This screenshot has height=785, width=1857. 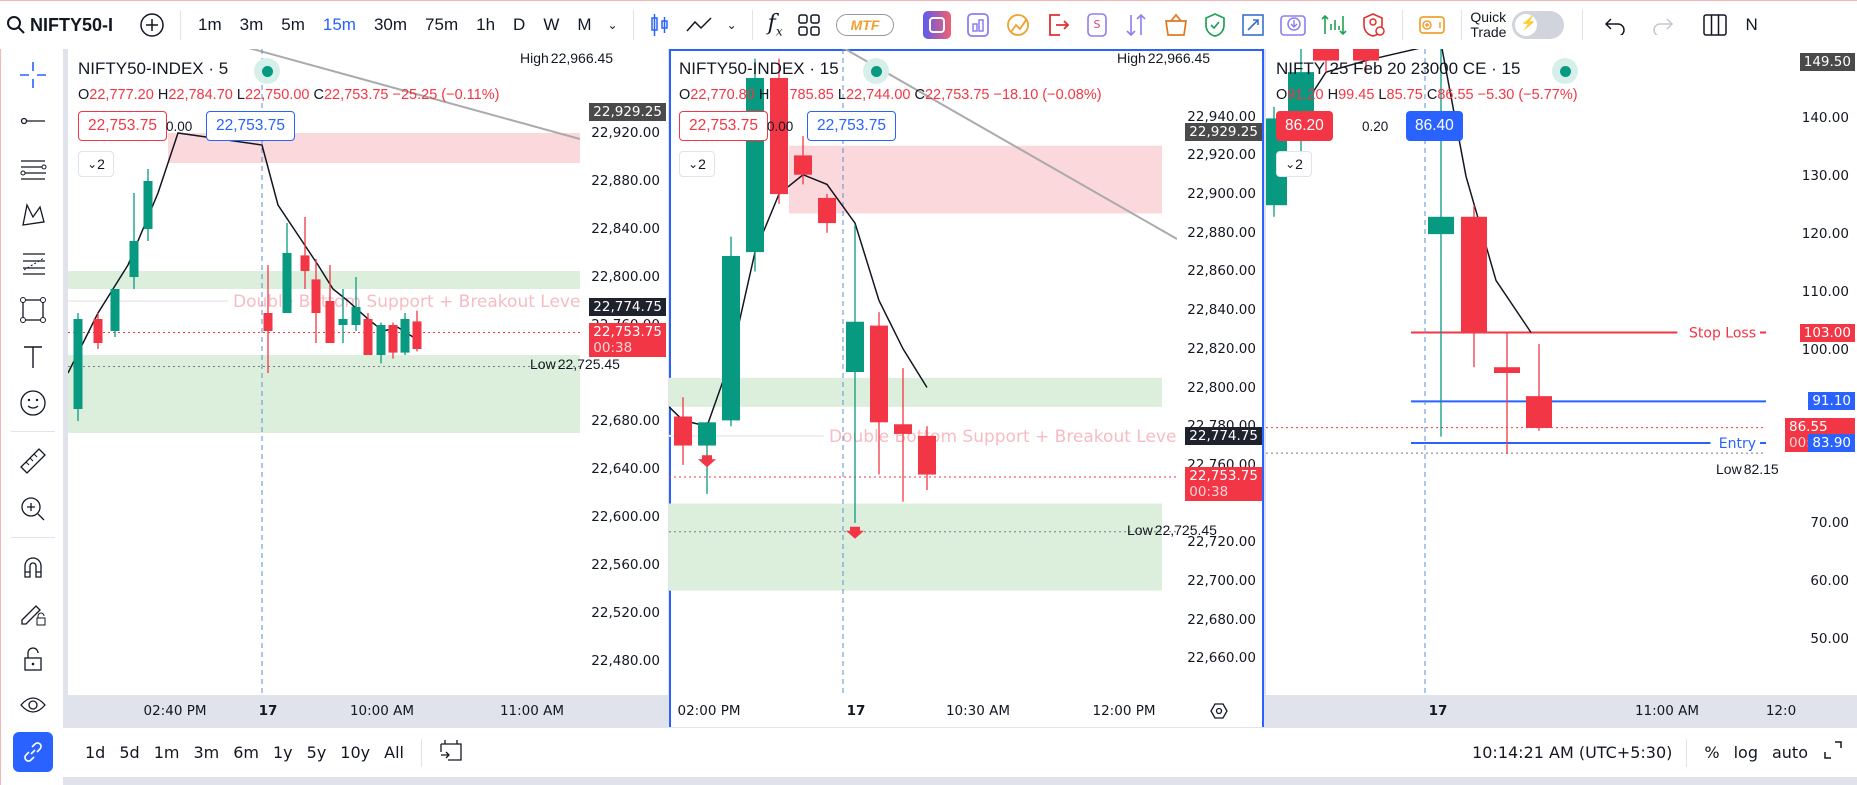 What do you see at coordinates (485, 25) in the screenshot?
I see `timeframe-1h: 1h` at bounding box center [485, 25].